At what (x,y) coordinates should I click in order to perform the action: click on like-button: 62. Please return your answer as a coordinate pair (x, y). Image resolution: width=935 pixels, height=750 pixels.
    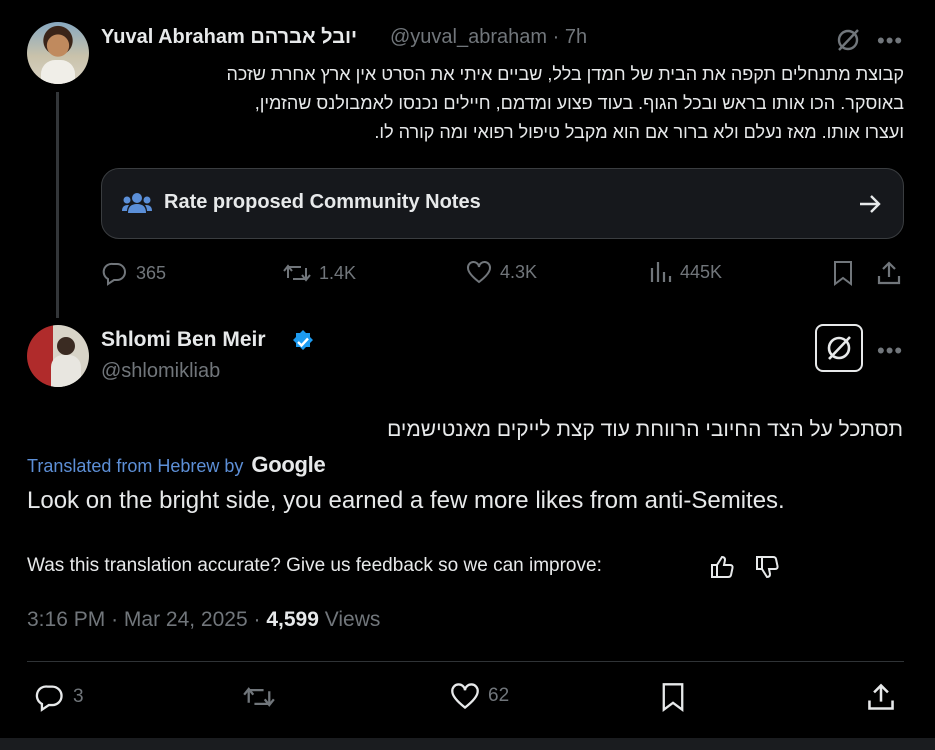
    Looking at the image, I should click on (479, 696).